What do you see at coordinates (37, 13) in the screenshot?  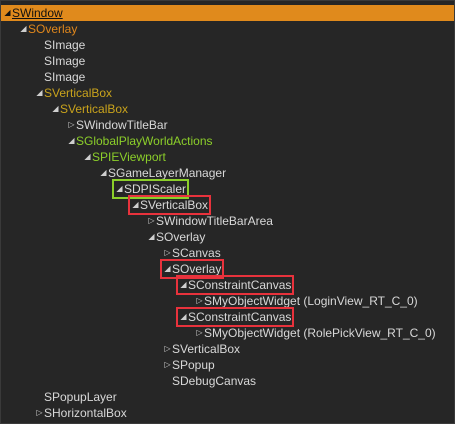 I see `tree-node-label: SWindow` at bounding box center [37, 13].